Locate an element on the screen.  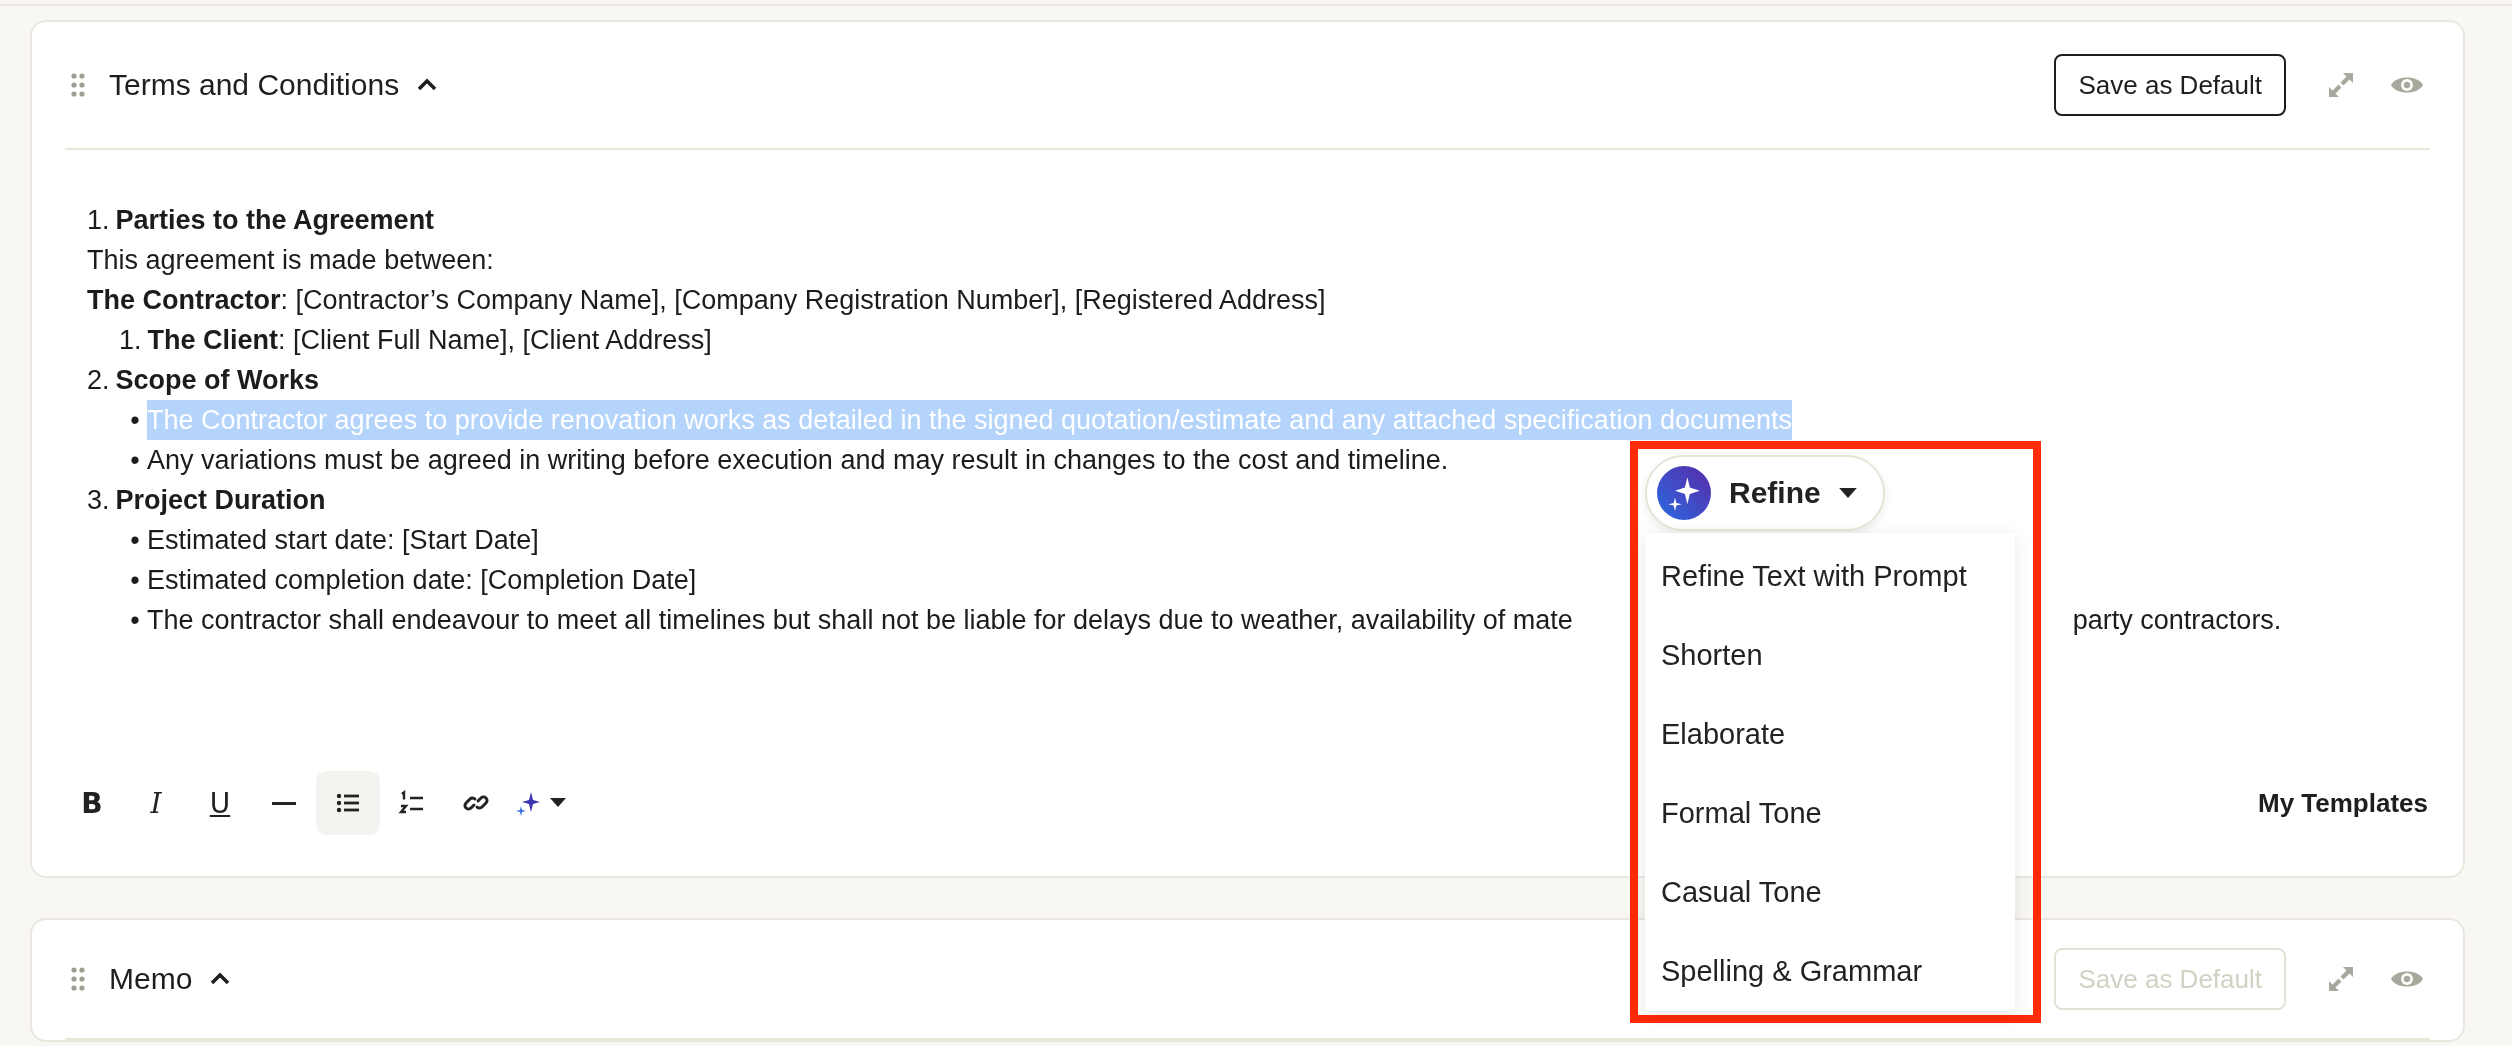
menu-item: Shorten is located at coordinates (1830, 655).